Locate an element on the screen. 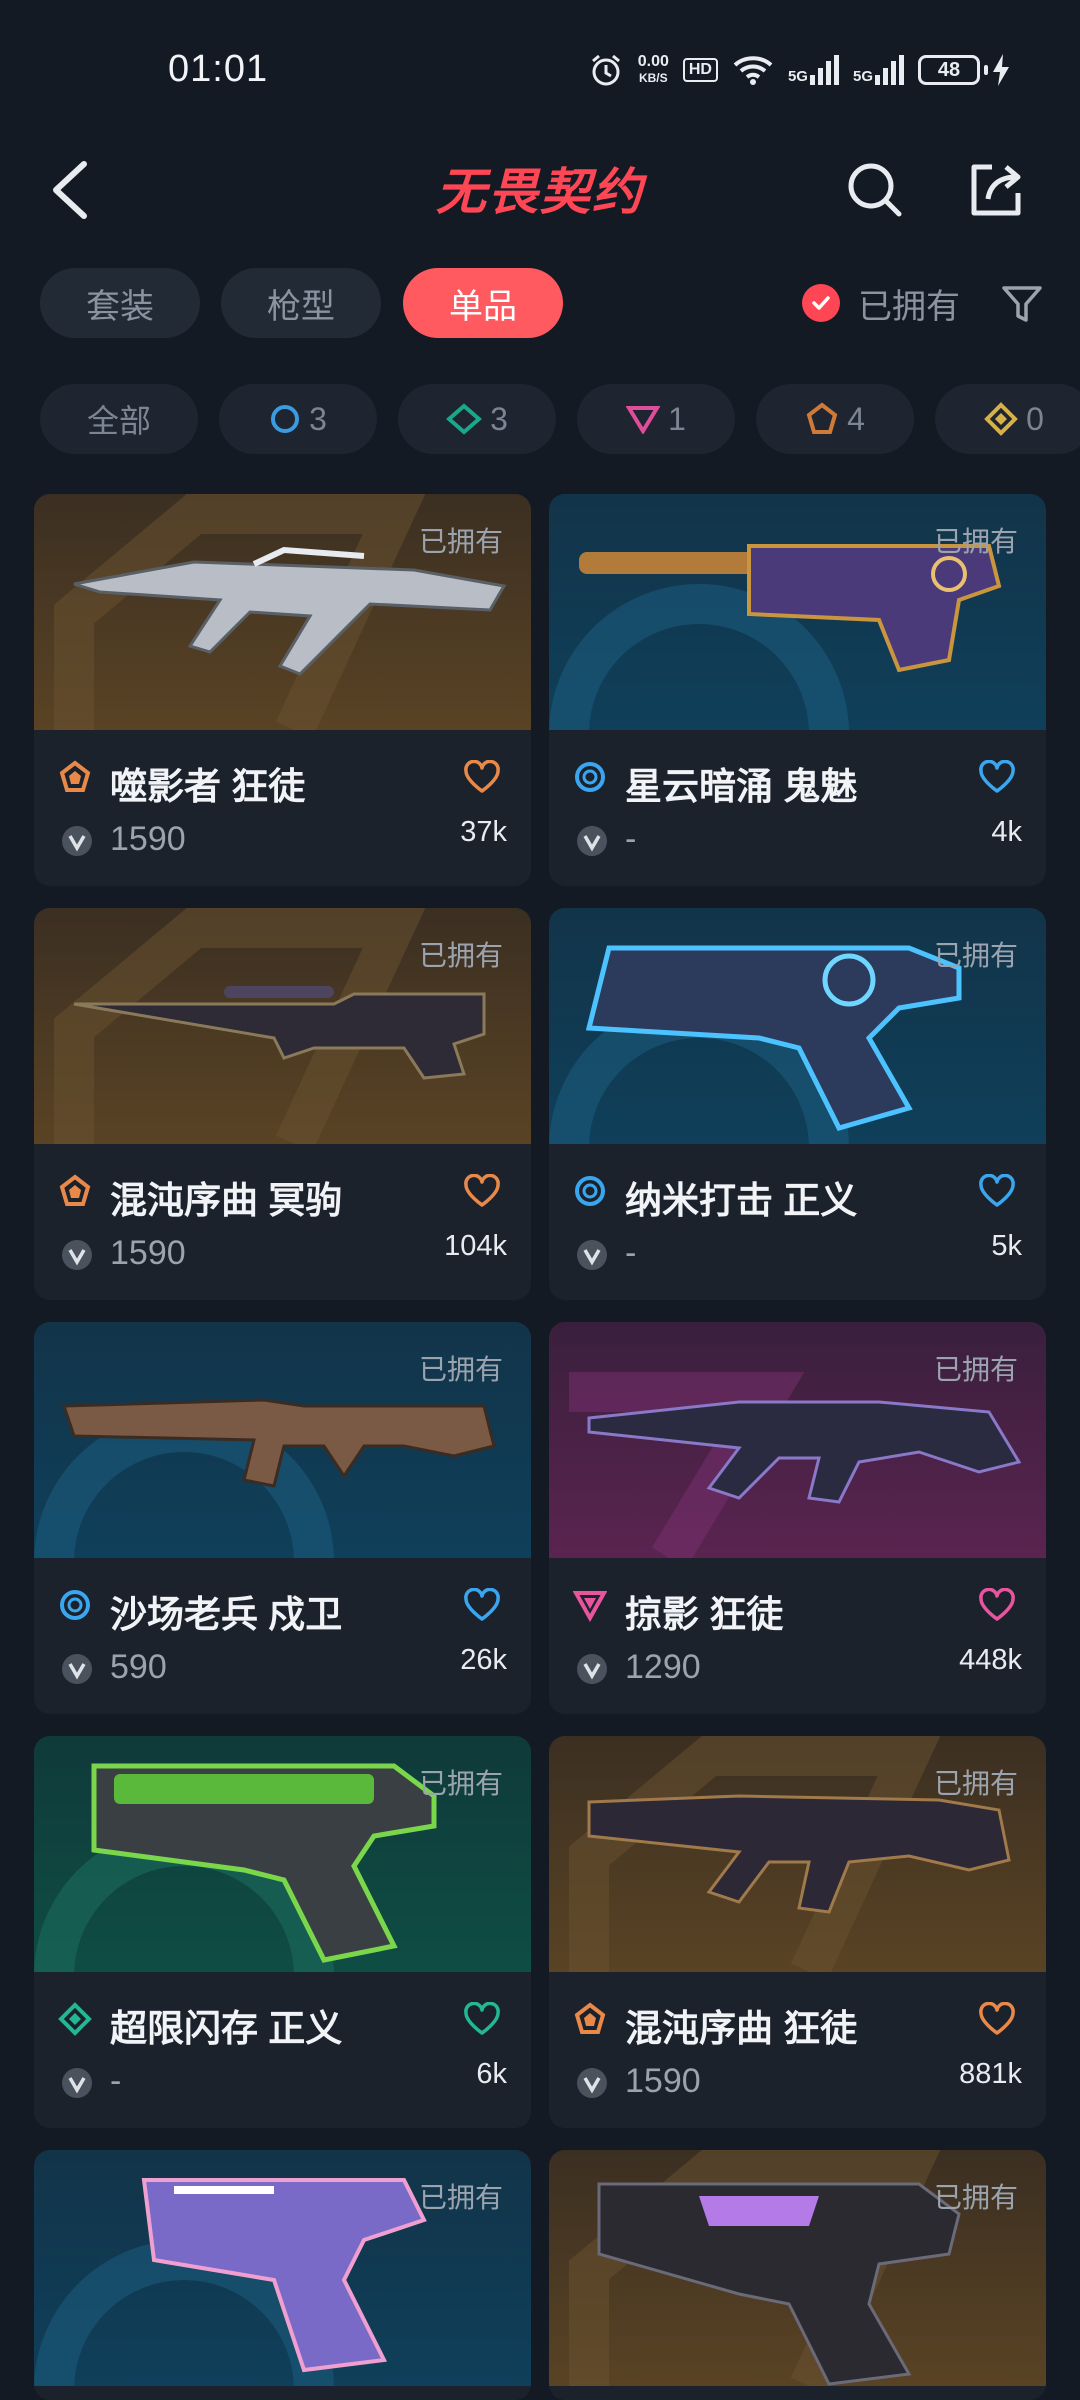 The height and width of the screenshot is (2400, 1080). tab-weapon-types: 枪型 is located at coordinates (301, 303).